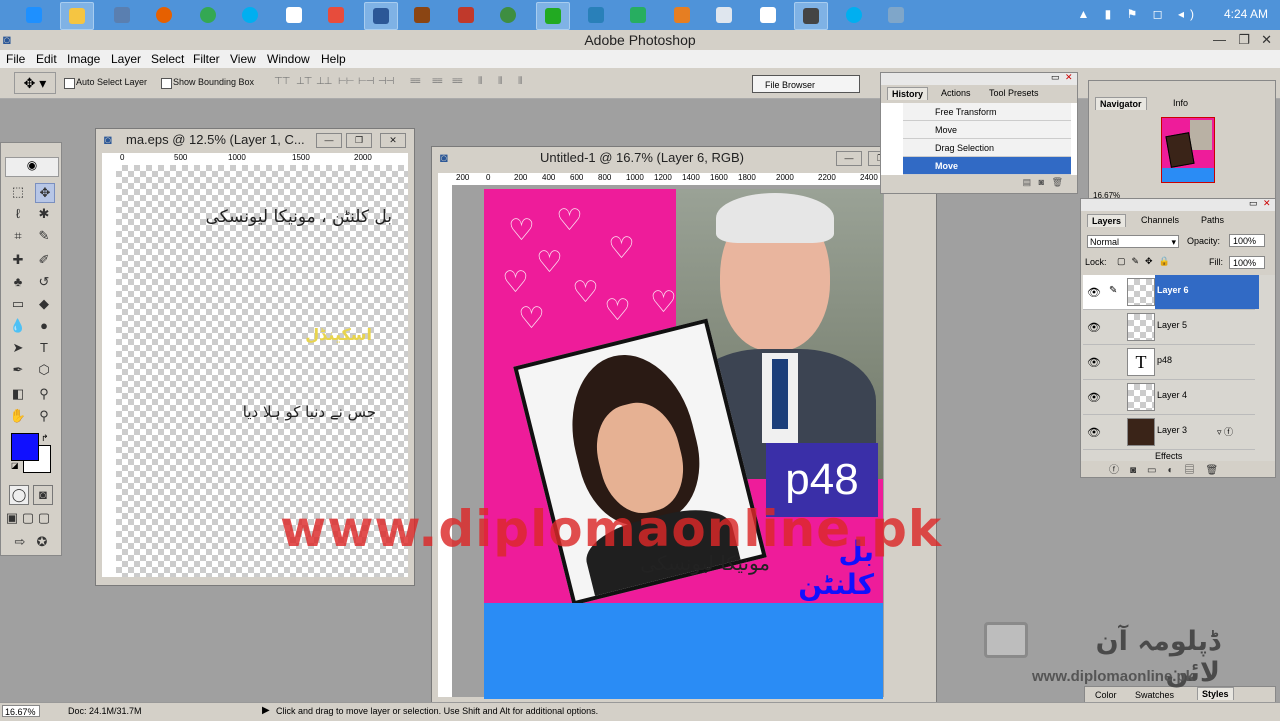 The height and width of the screenshot is (721, 1280). Describe the element at coordinates (1247, 240) in the screenshot. I see `opacity-field: 100%` at that location.